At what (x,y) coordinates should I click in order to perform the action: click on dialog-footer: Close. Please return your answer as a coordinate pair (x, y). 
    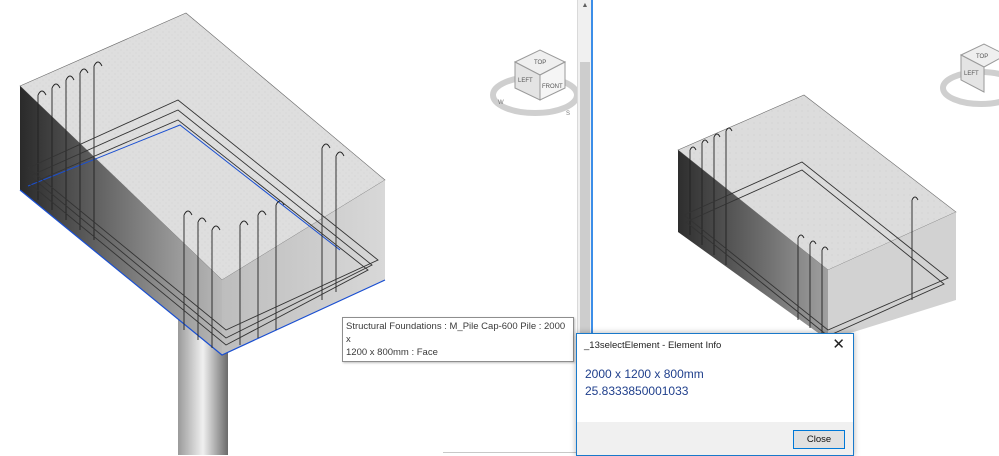
    Looking at the image, I should click on (715, 438).